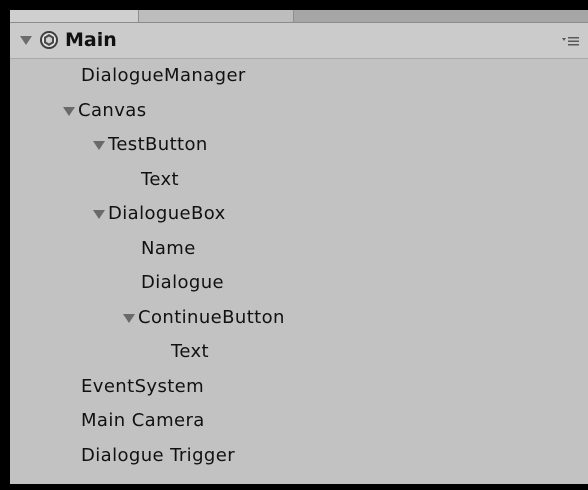  What do you see at coordinates (91, 40) in the screenshot?
I see `scene-title: Main` at bounding box center [91, 40].